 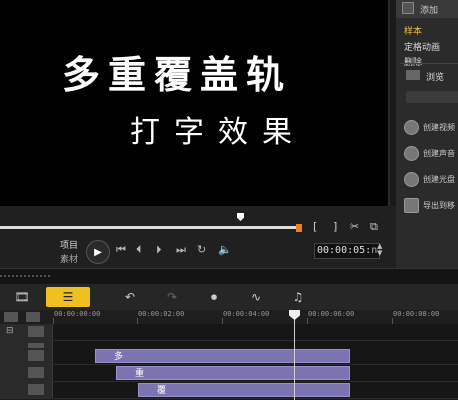 What do you see at coordinates (225, 249) in the screenshot?
I see `volume-icon: 🔈` at bounding box center [225, 249].